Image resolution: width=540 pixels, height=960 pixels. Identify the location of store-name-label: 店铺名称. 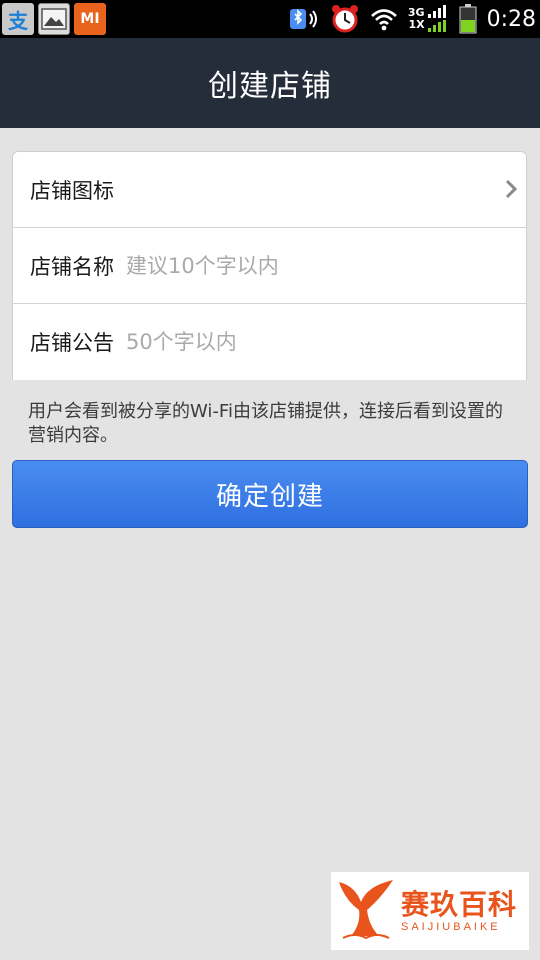
(72, 266).